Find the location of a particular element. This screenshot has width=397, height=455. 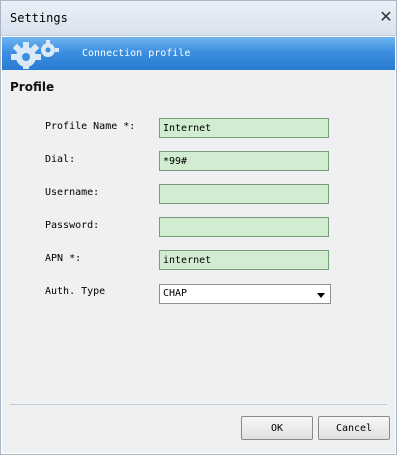

apn-label: APN *: is located at coordinates (63, 258).